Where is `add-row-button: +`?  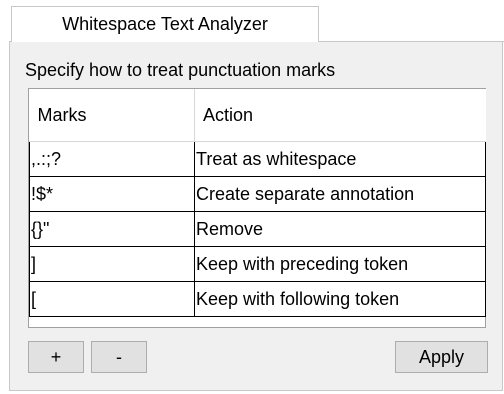 add-row-button: + is located at coordinates (56, 357).